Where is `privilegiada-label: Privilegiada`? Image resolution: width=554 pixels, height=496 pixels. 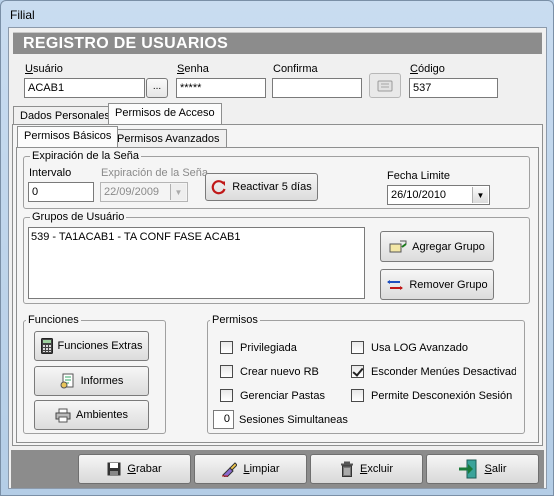
privilegiada-label: Privilegiada is located at coordinates (268, 347).